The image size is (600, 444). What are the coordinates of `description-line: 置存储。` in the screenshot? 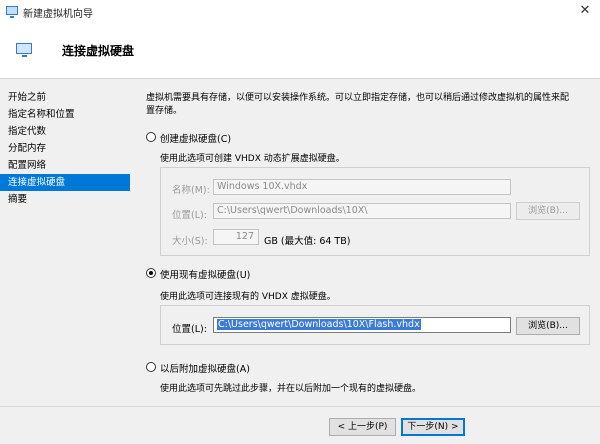 It's located at (164, 111).